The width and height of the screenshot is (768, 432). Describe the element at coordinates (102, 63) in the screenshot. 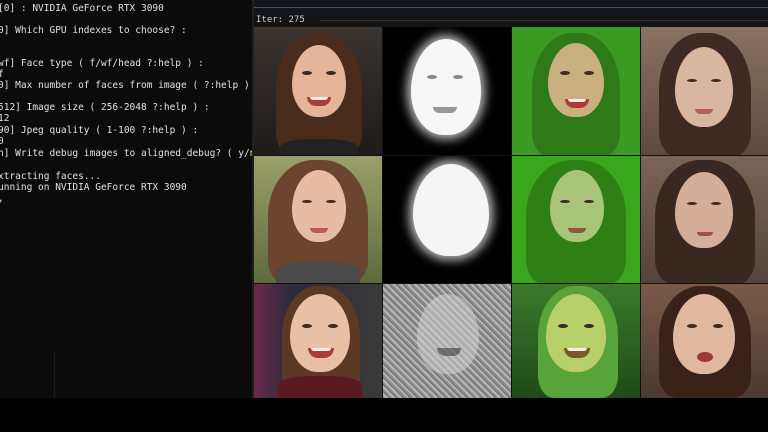

I see `terminal-line: wf] Face type ( f/wf/head ?:help ) :` at that location.